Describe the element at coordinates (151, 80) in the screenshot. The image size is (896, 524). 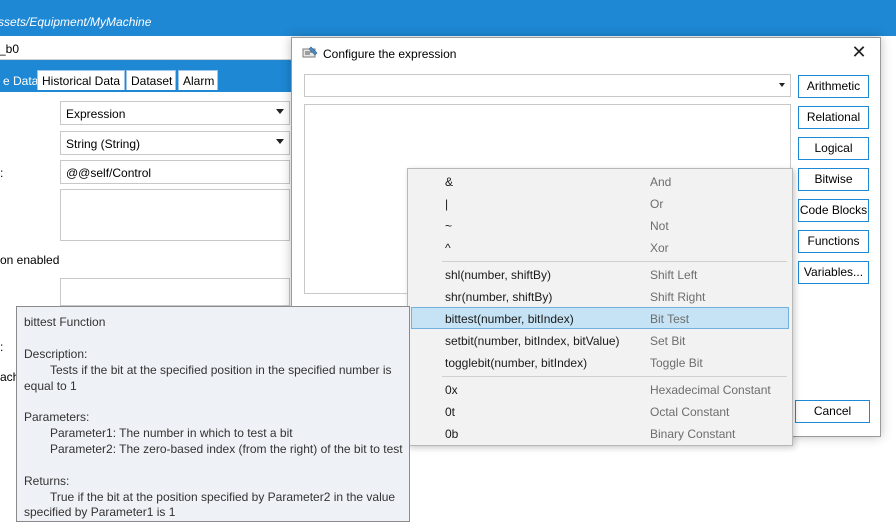
I see `tab-dataset: Dataset` at that location.